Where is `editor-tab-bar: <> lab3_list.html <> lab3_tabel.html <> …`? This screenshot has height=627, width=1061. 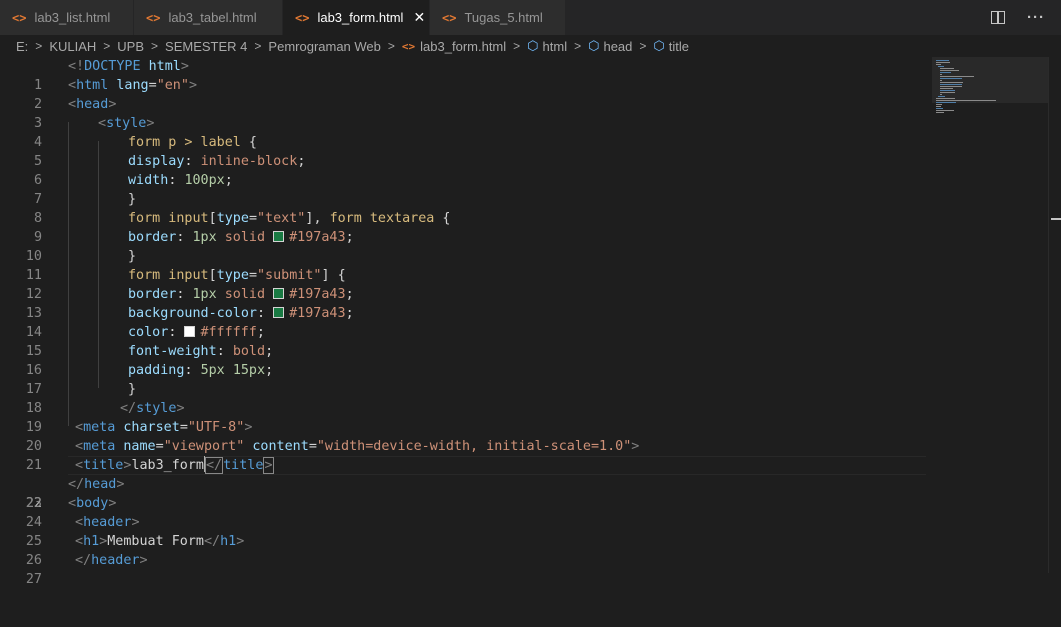 editor-tab-bar: <> lab3_list.html <> lab3_tabel.html <> … is located at coordinates (530, 17).